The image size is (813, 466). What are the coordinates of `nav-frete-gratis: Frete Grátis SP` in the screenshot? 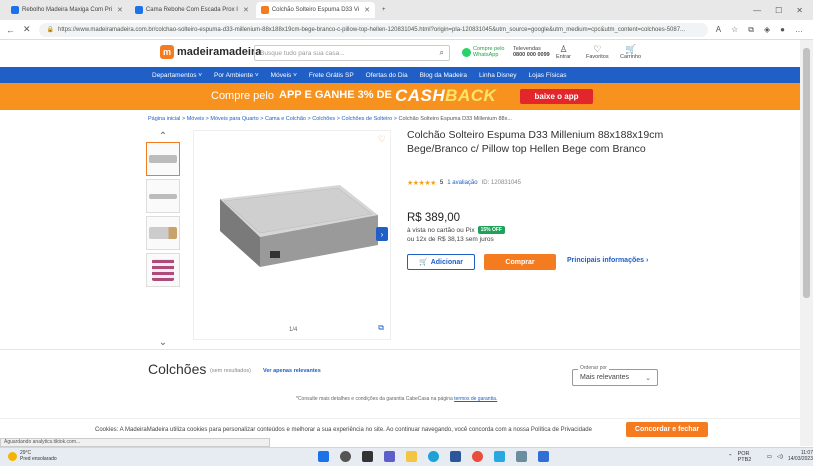 It's located at (331, 75).